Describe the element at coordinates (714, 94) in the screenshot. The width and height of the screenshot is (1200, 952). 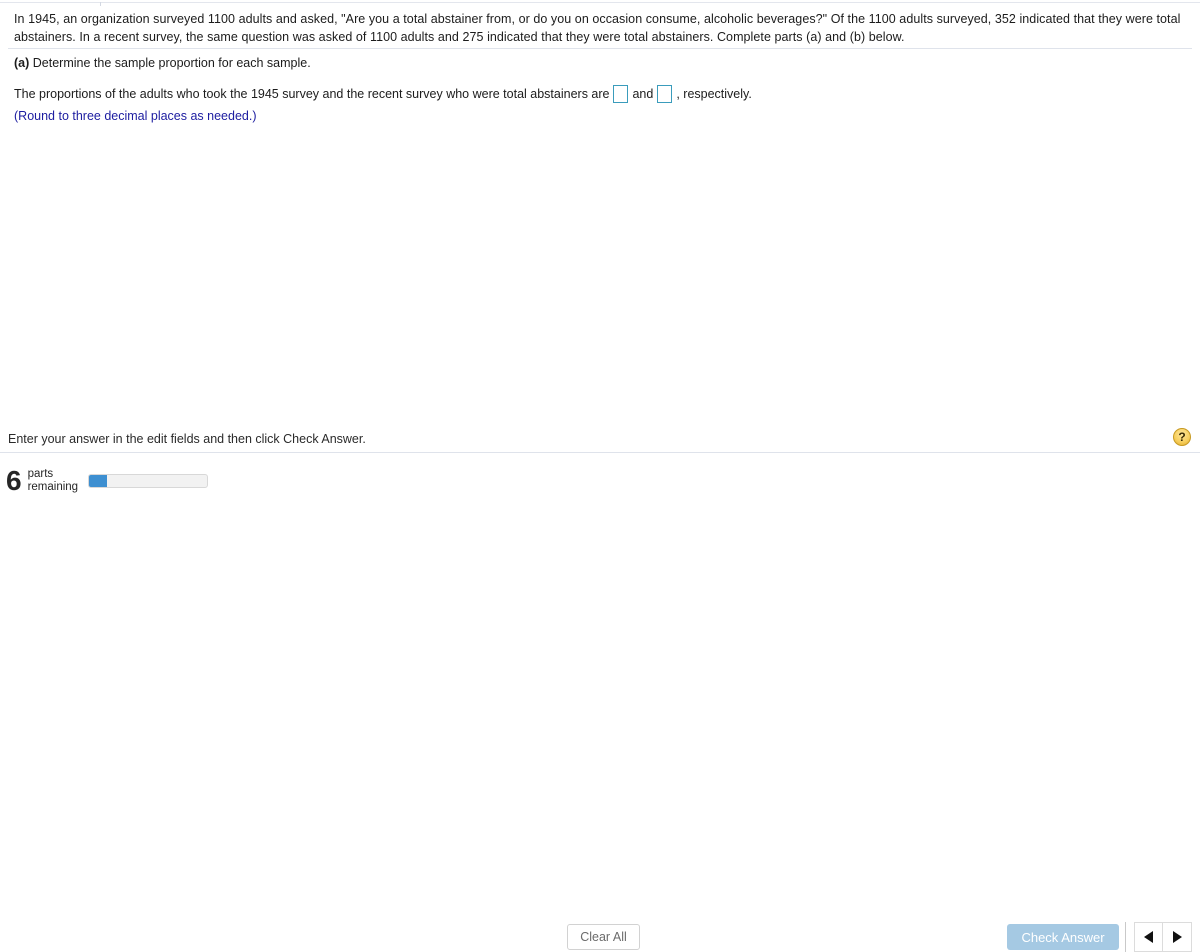
I see `answer-suffix-text: , respectively.` at that location.